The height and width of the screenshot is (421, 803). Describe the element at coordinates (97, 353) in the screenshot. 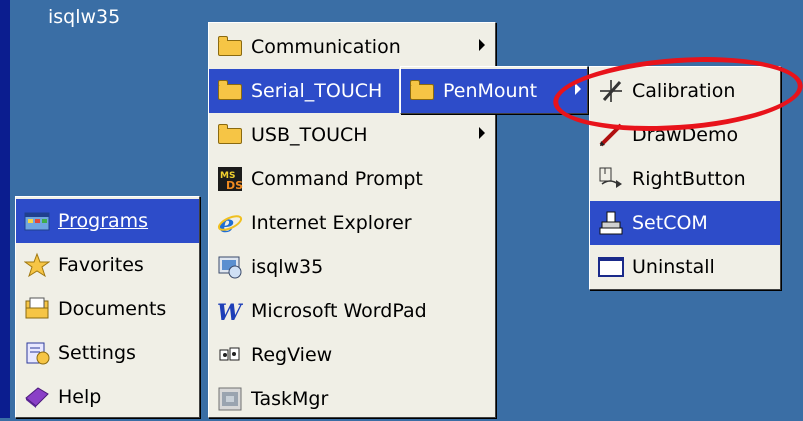

I see `start-item-label: Settings` at that location.